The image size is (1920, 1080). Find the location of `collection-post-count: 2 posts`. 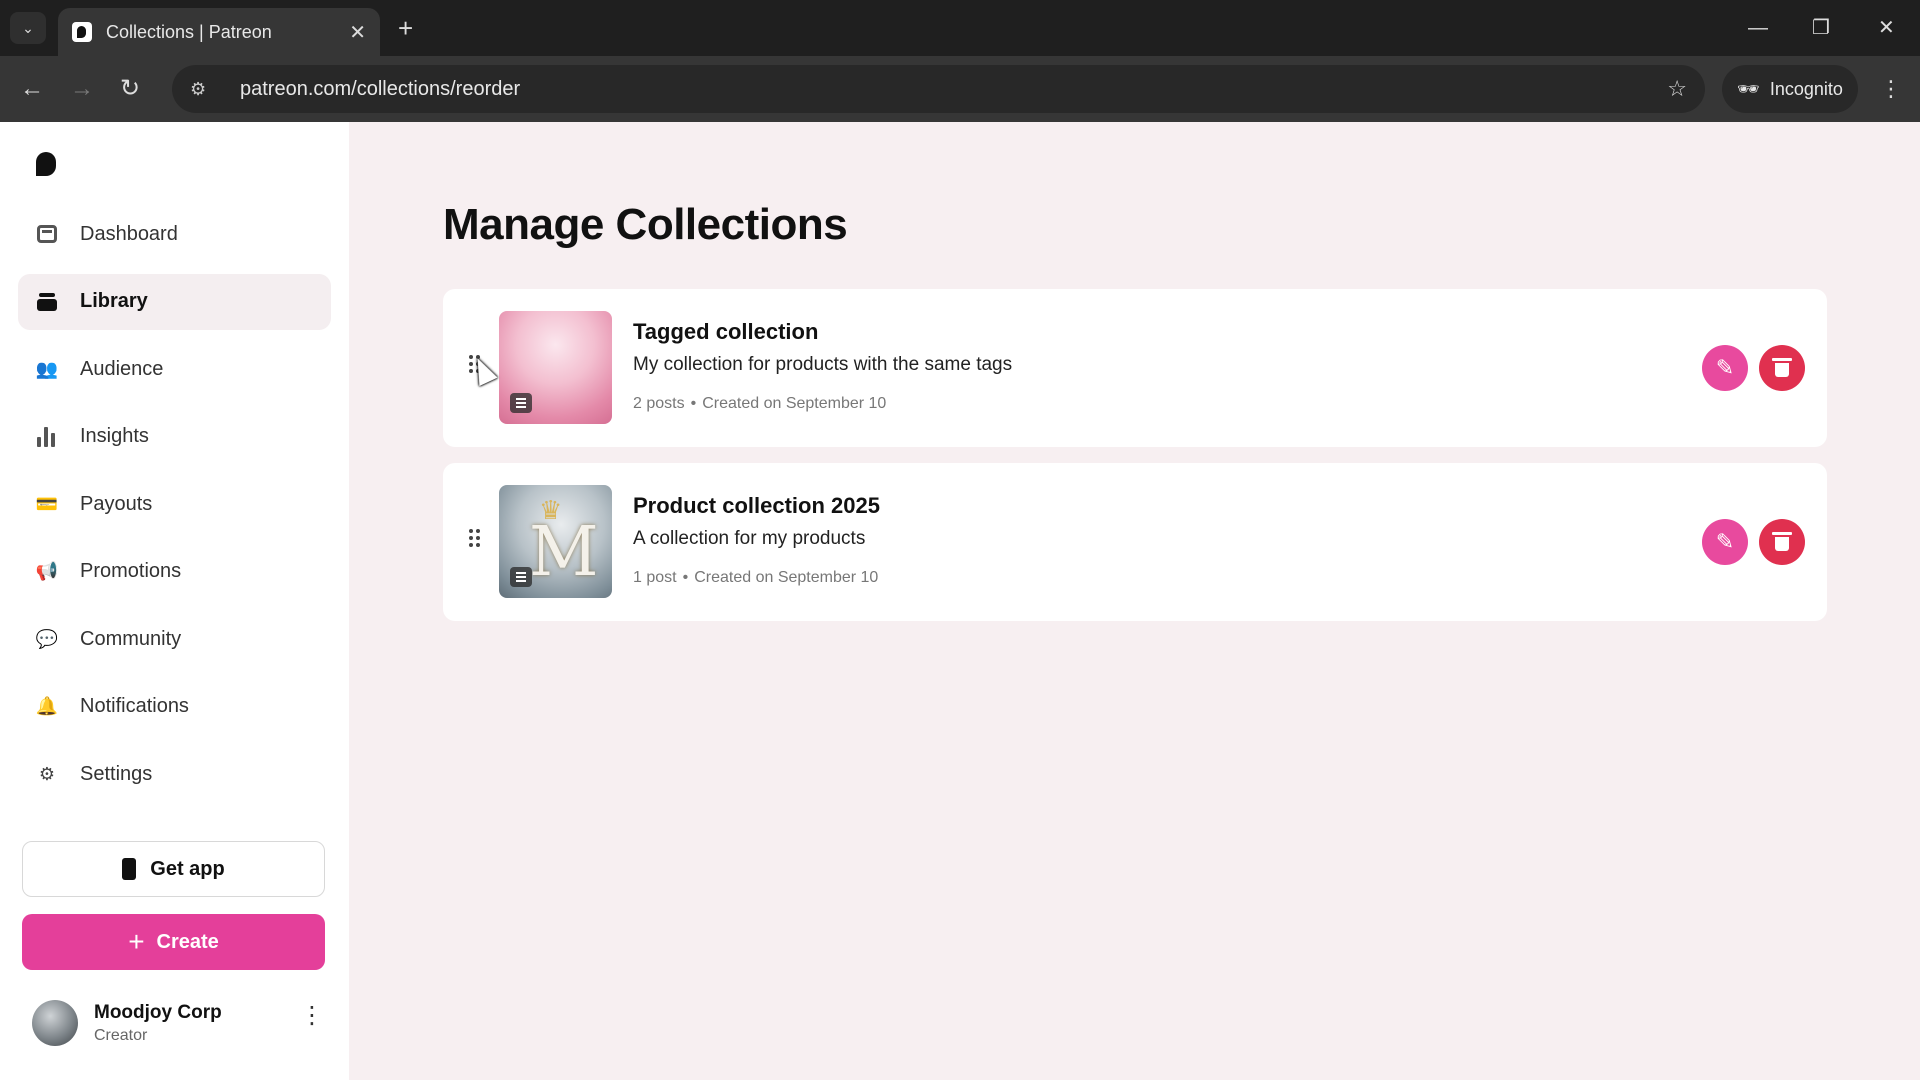

collection-post-count: 2 posts is located at coordinates (659, 403).